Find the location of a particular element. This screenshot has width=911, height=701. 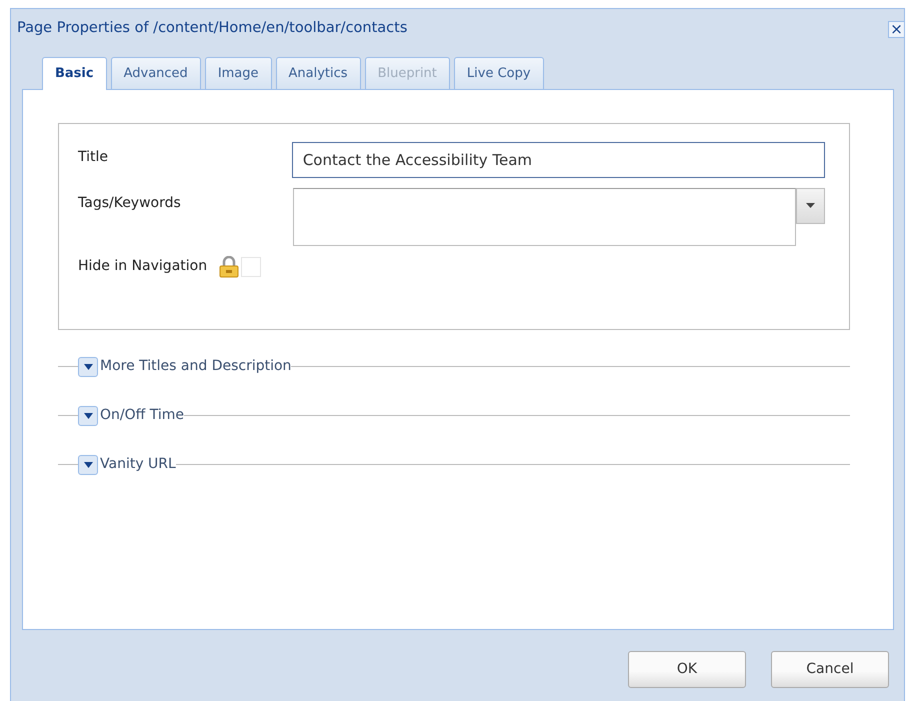

tab: Analytics is located at coordinates (318, 72).